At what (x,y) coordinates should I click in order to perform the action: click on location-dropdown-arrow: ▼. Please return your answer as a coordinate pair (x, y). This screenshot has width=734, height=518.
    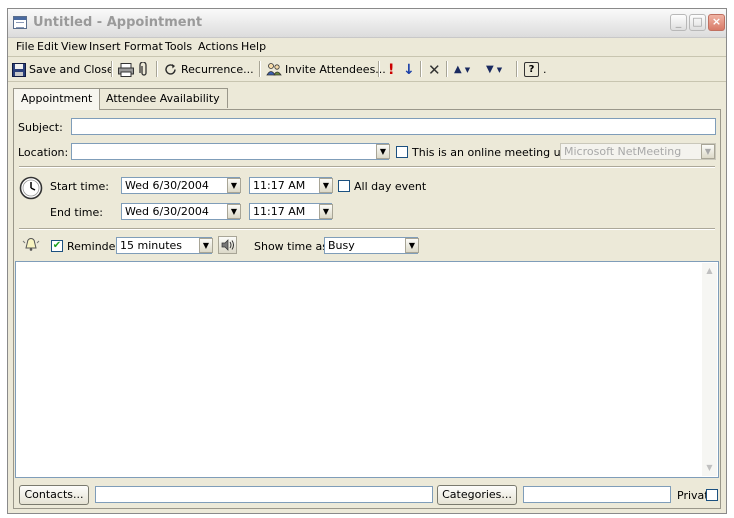
    Looking at the image, I should click on (383, 151).